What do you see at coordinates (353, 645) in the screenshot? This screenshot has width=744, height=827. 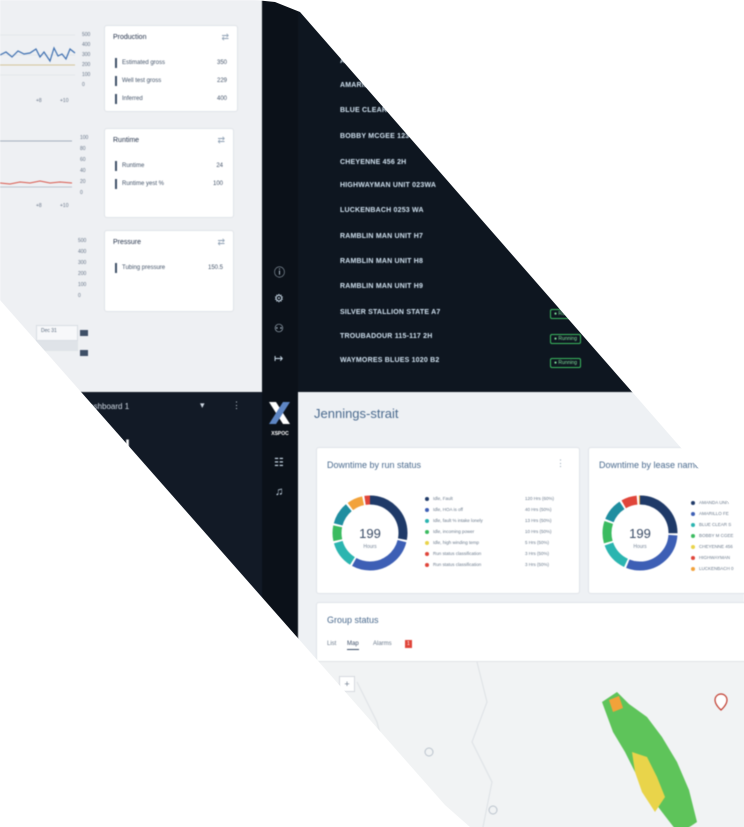 I see `tab-map: Map` at bounding box center [353, 645].